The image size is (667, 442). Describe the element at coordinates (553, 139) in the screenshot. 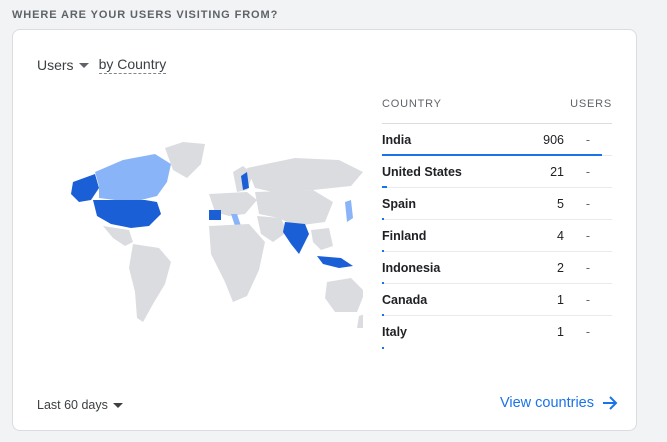

I see `users-value: 906` at that location.